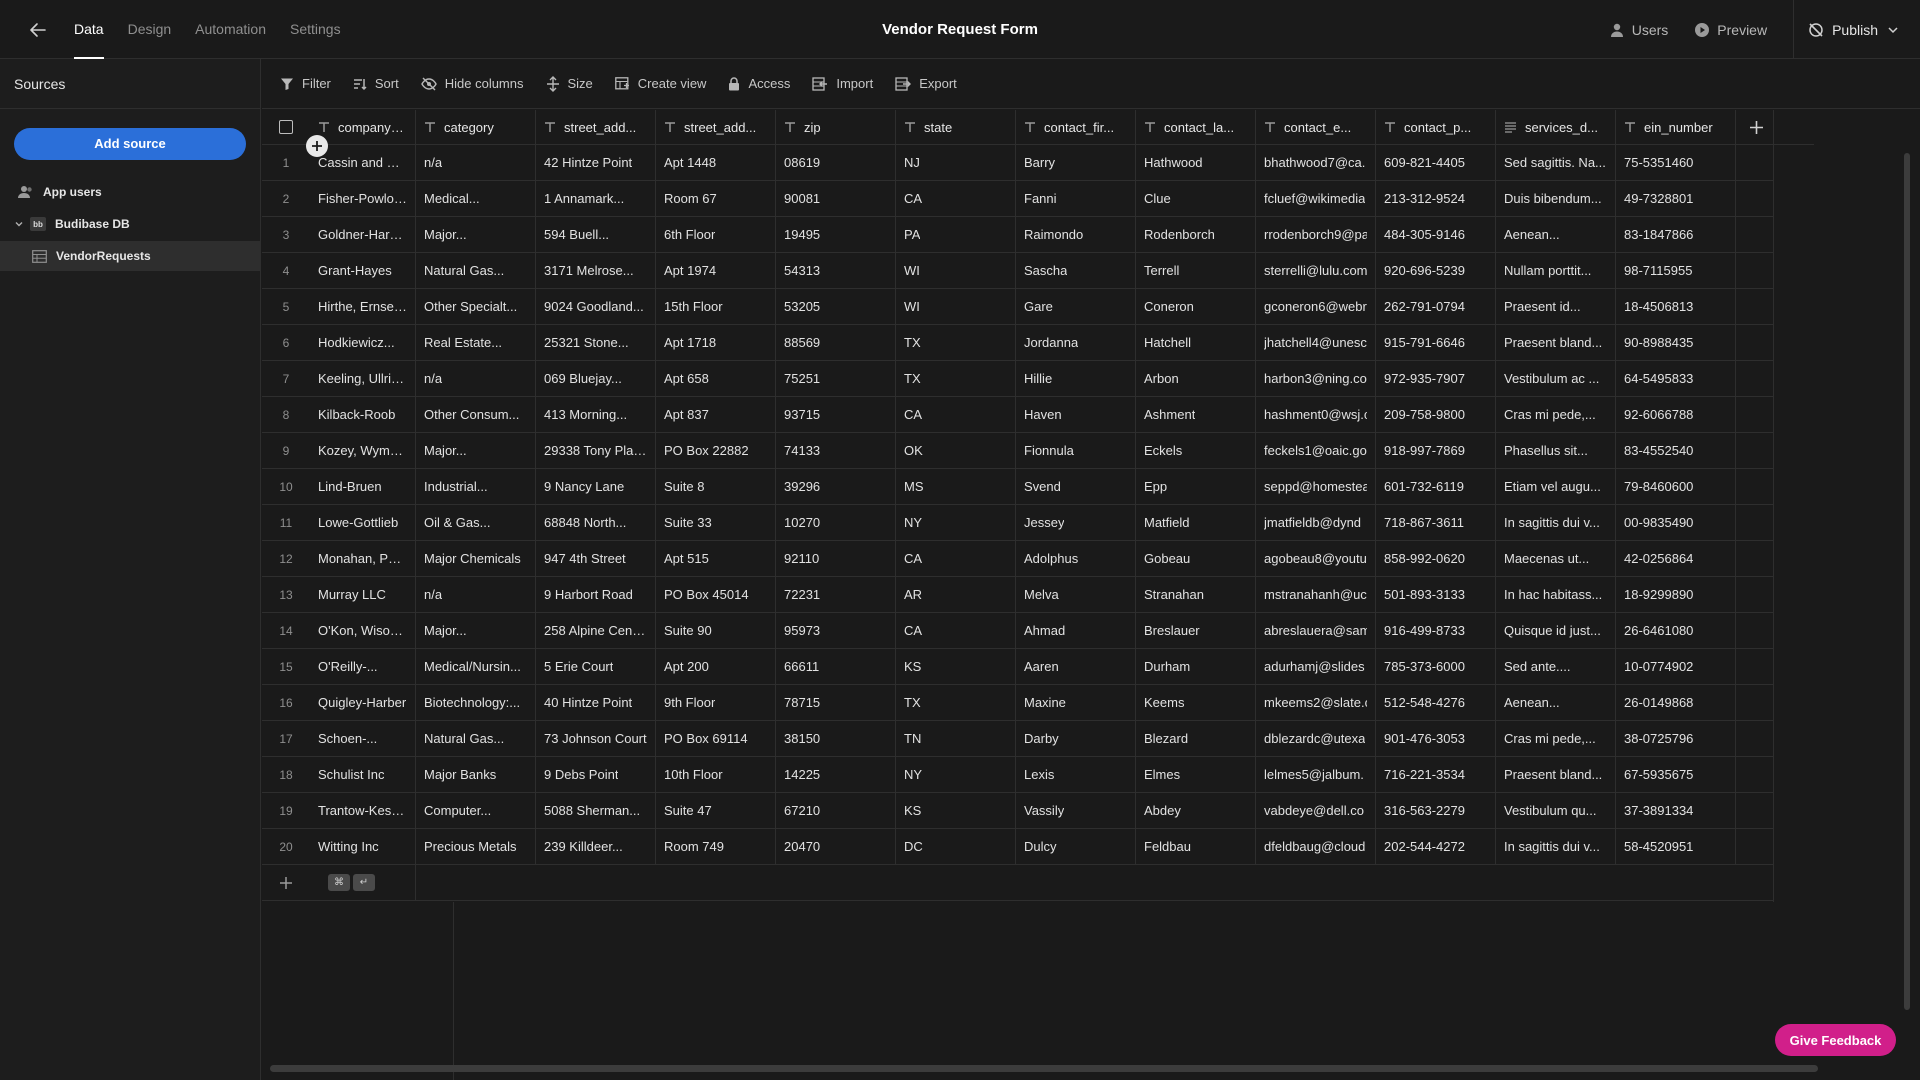 The height and width of the screenshot is (1080, 1920). Describe the element at coordinates (1907, 581) in the screenshot. I see `vertical-scrollbar` at that location.